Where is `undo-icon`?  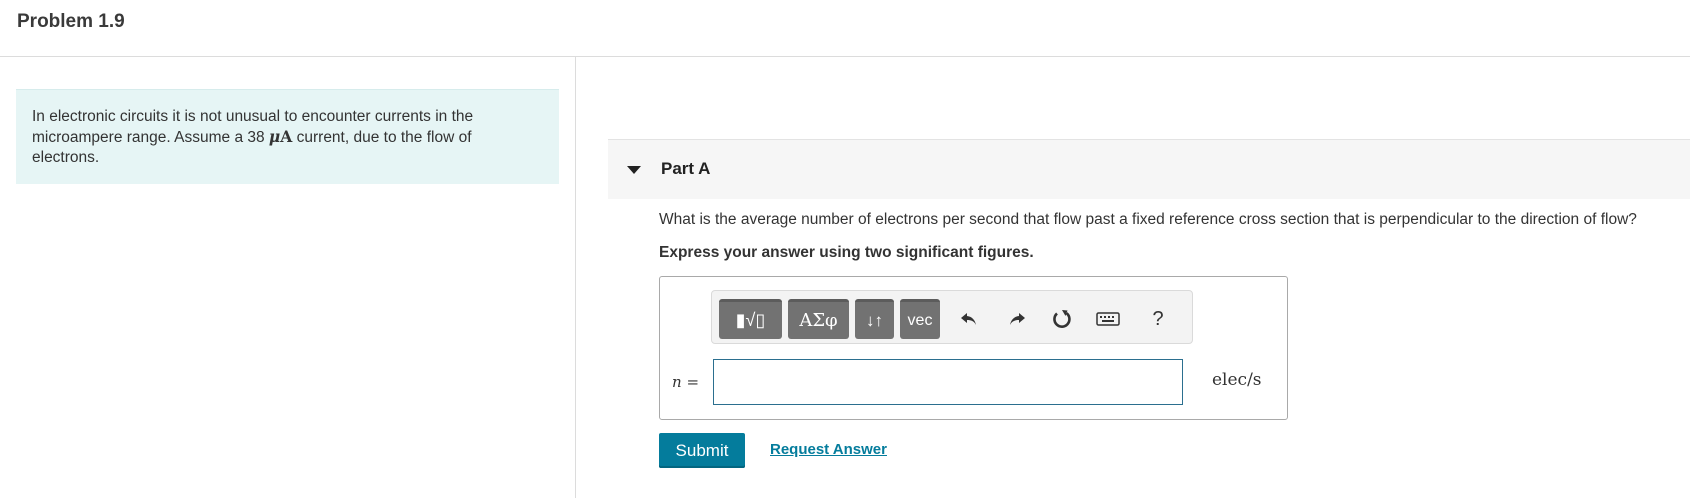 undo-icon is located at coordinates (969, 319).